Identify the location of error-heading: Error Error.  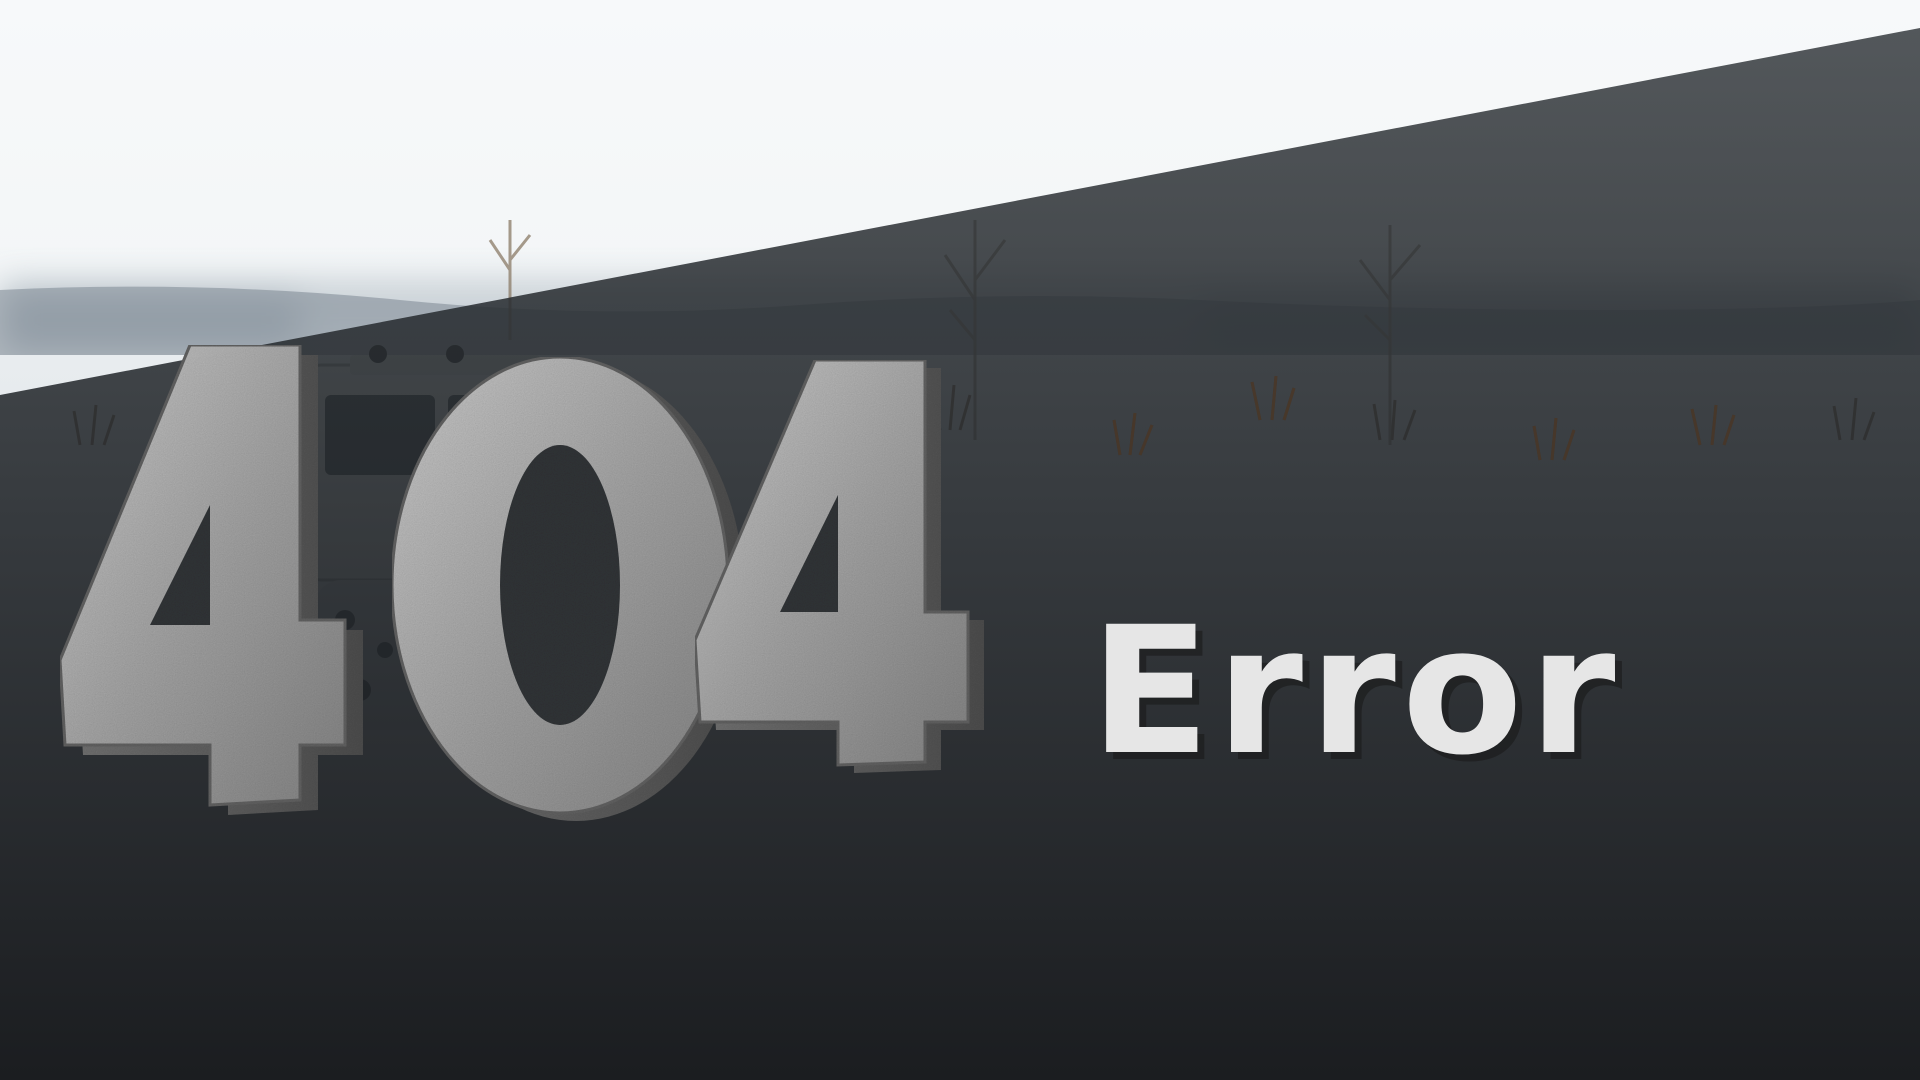
(1356, 695).